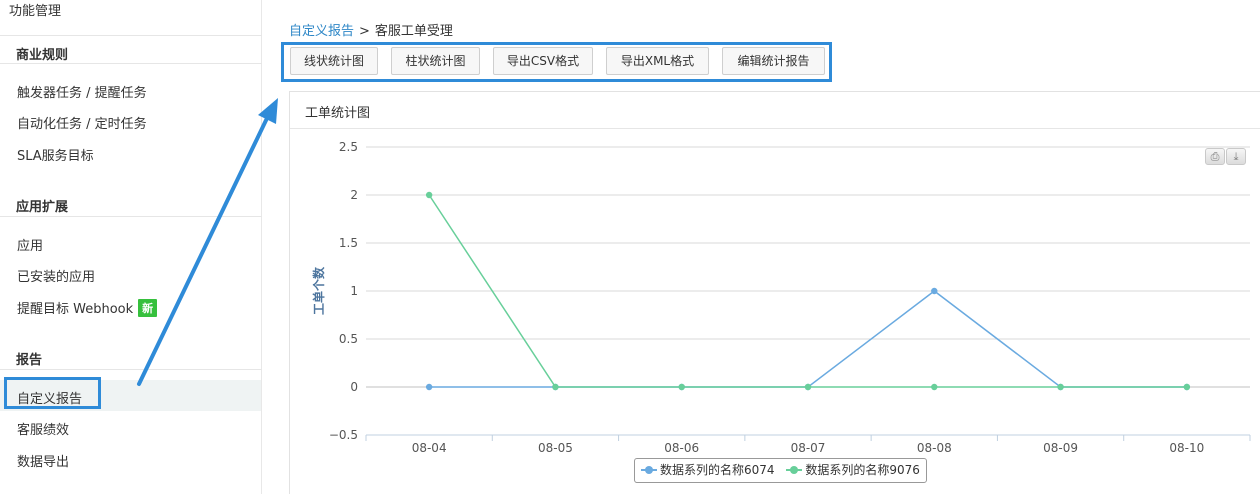  What do you see at coordinates (348, 147) in the screenshot?
I see `y-tick-label: 2.5` at bounding box center [348, 147].